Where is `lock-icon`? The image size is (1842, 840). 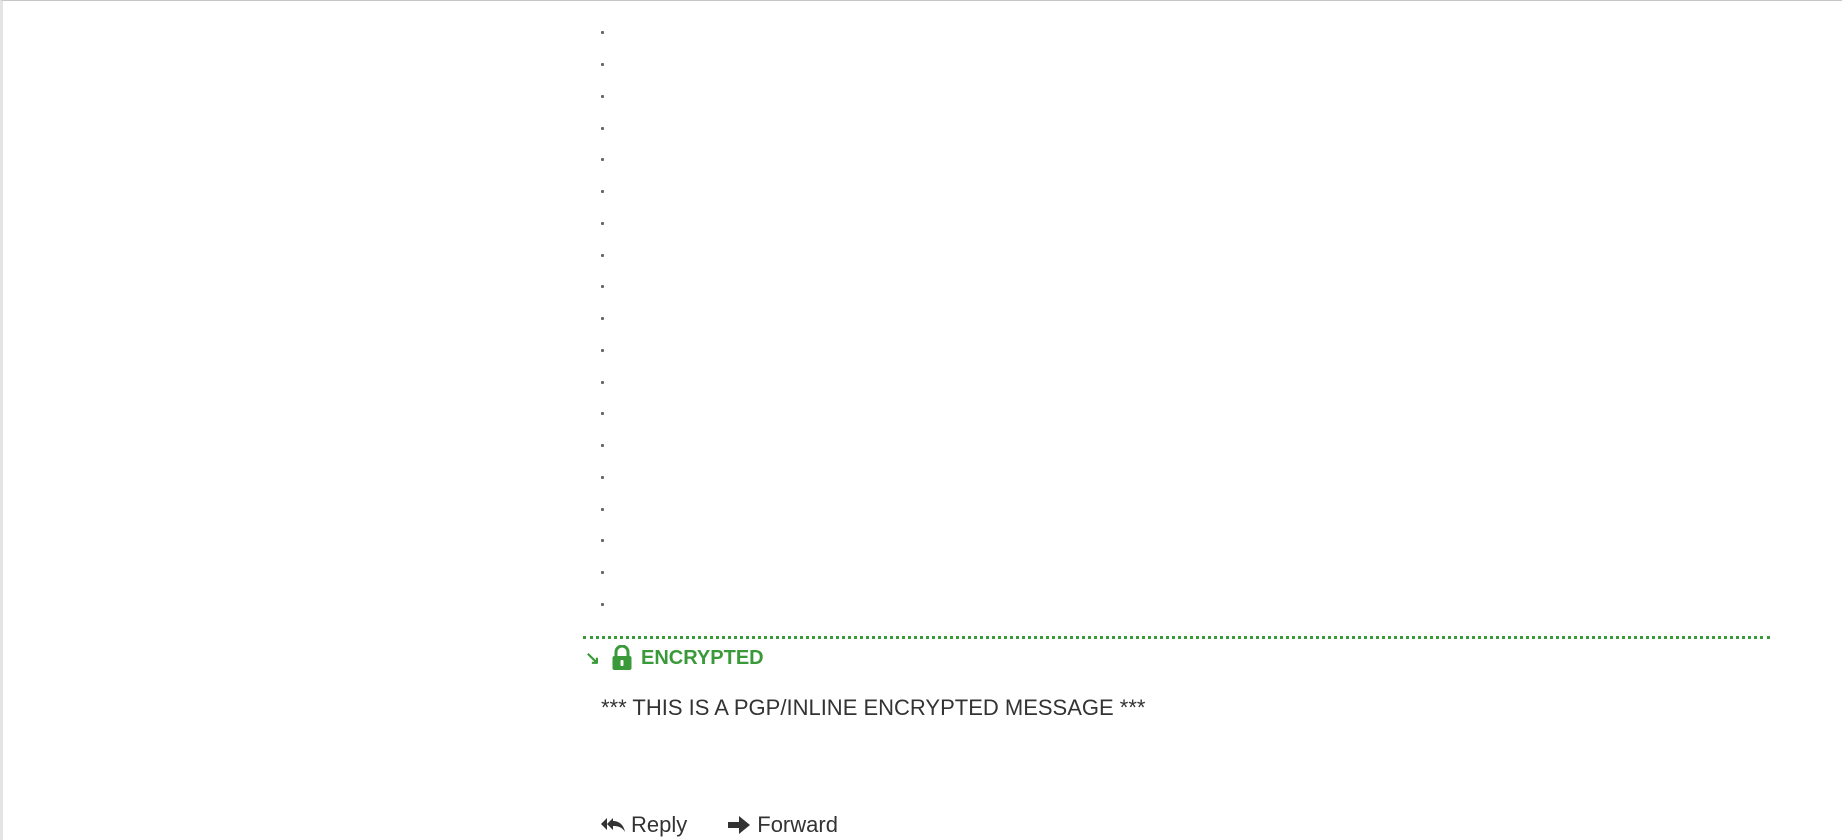
lock-icon is located at coordinates (622, 657).